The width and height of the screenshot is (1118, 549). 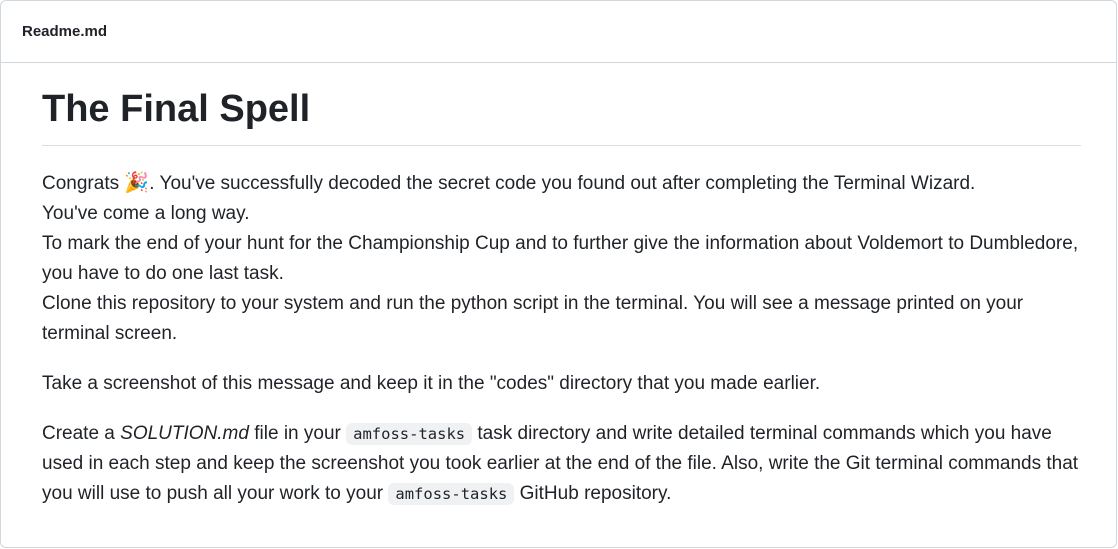 What do you see at coordinates (146, 213) in the screenshot?
I see `intro-line-2: You've come a long way.` at bounding box center [146, 213].